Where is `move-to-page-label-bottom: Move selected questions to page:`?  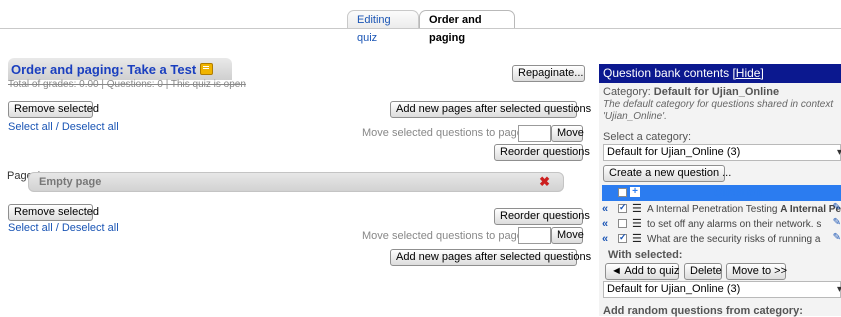
move-to-page-label-bottom: Move selected questions to page: is located at coordinates (444, 236).